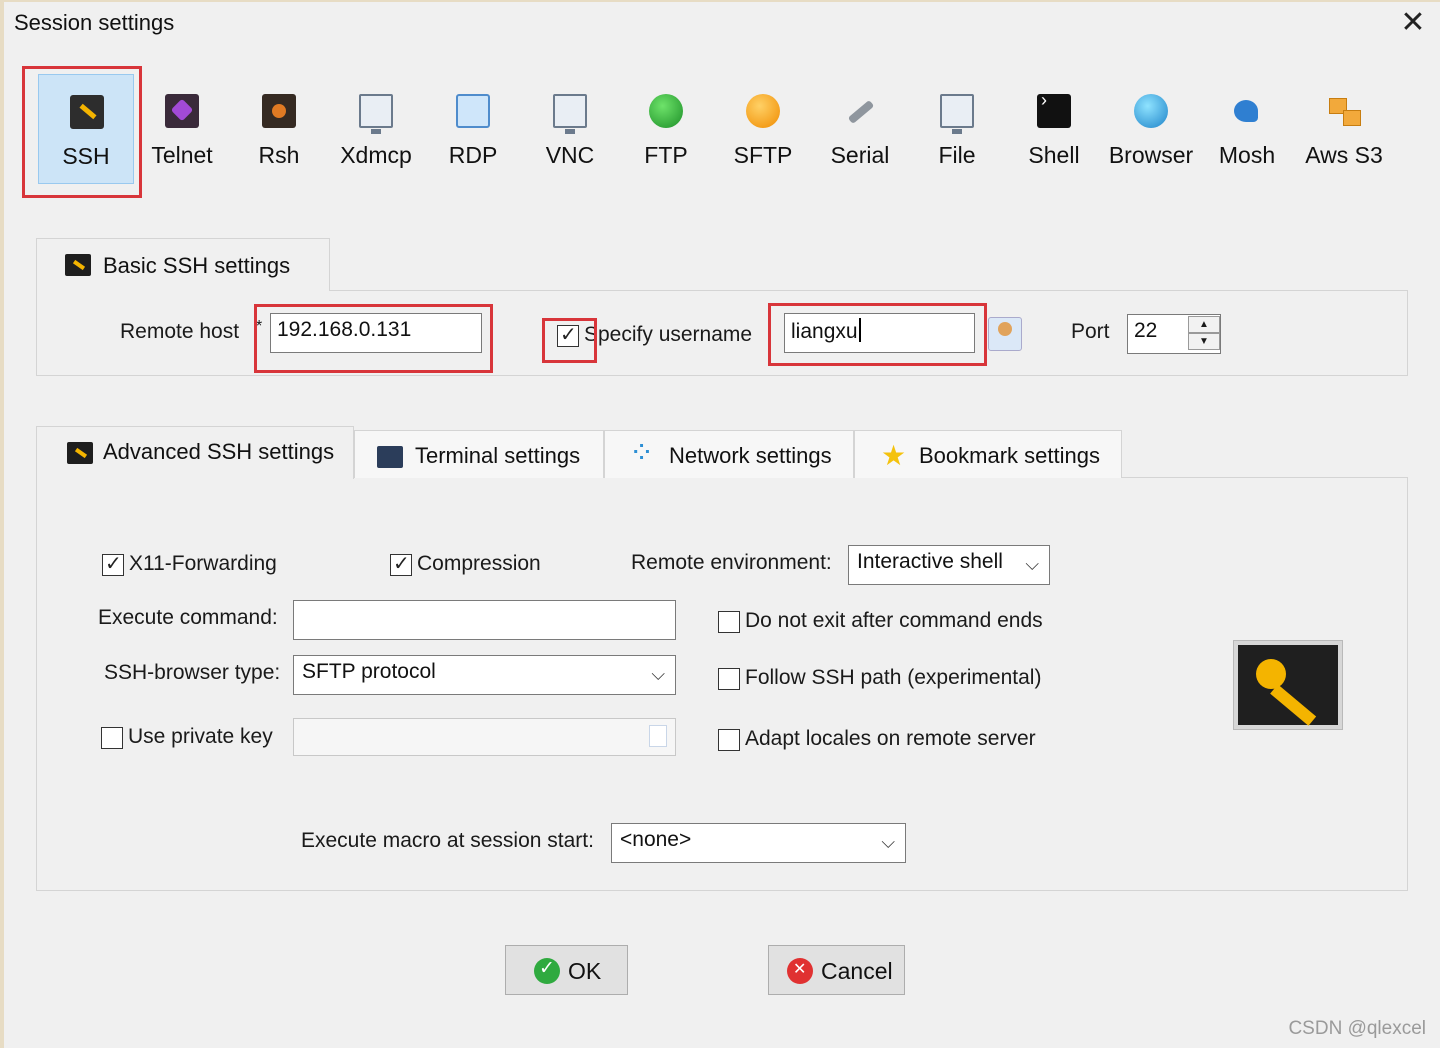 This screenshot has height=1048, width=1440. I want to click on follow-ssh-path-label: Follow SSH path (experimental), so click(893, 677).